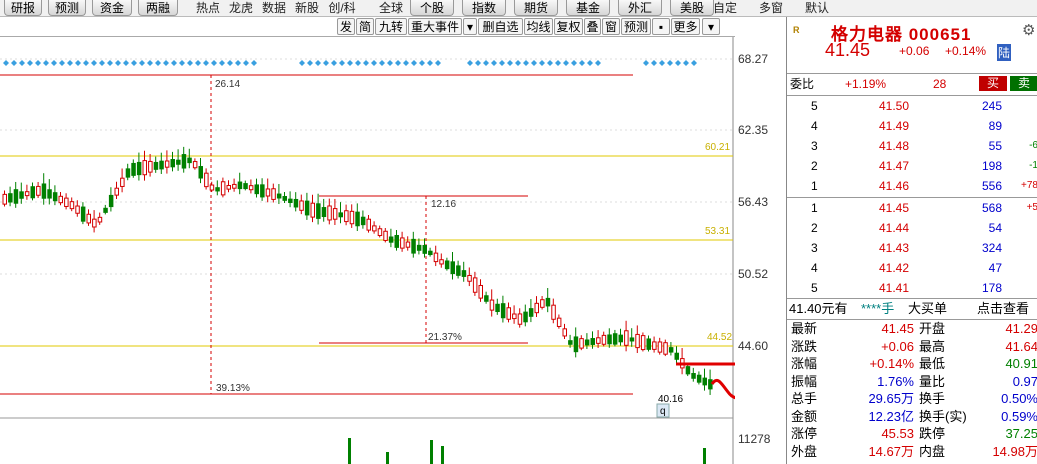 Image resolution: width=1037 pixels, height=464 pixels. Describe the element at coordinates (23, 8) in the screenshot. I see `topbar-btn-research: 研报` at that location.